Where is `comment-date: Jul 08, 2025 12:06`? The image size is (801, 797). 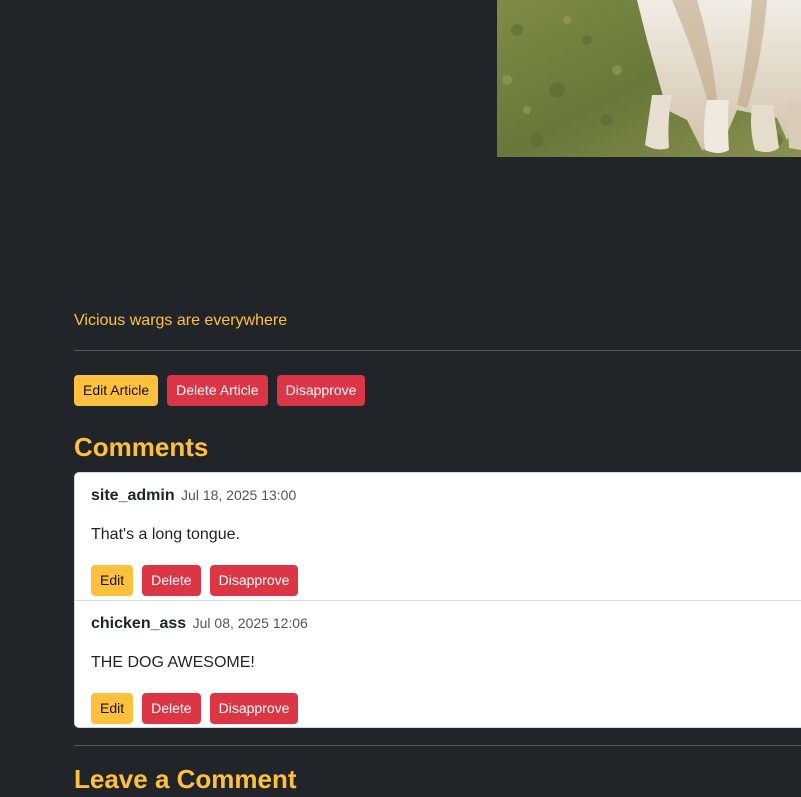
comment-date: Jul 08, 2025 12:06 is located at coordinates (250, 623).